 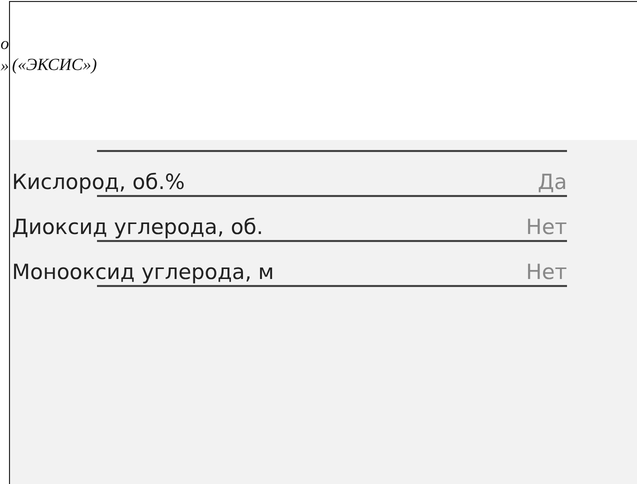 I want to click on parameter-label: Монооксид углерода, м, so click(x=143, y=272).